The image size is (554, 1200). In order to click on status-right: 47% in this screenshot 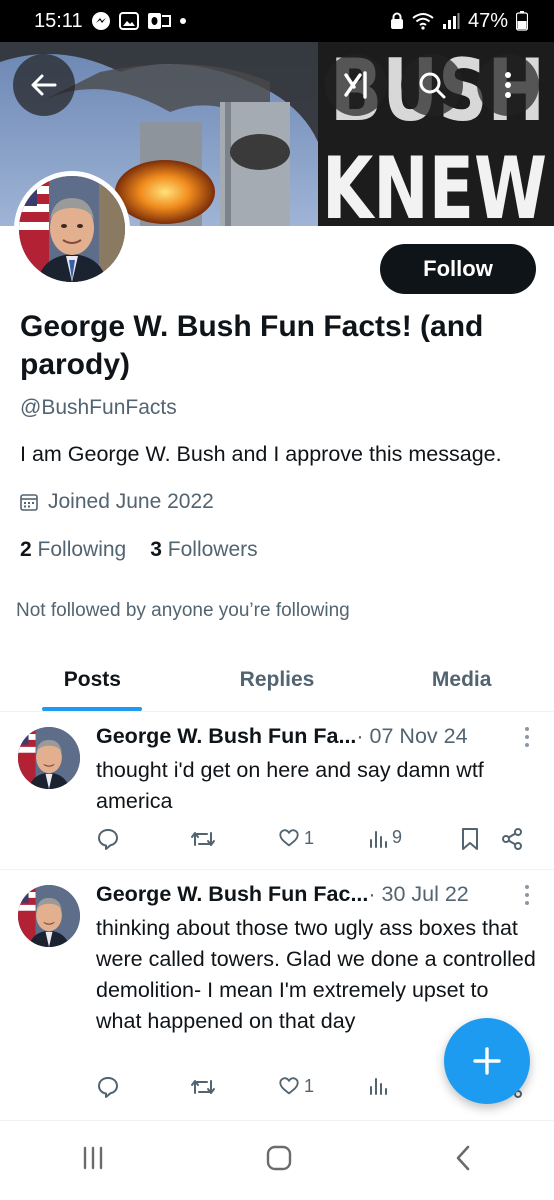, I will do `click(459, 21)`.